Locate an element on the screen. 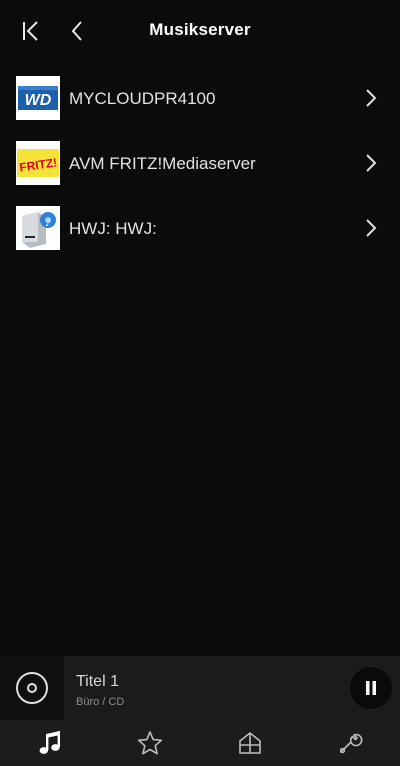  page-title: Musikserver is located at coordinates (200, 29).